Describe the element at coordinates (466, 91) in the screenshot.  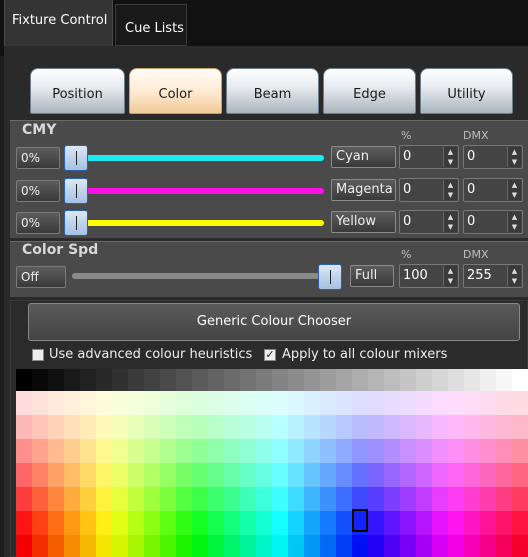
I see `tab-utility: Utility` at that location.